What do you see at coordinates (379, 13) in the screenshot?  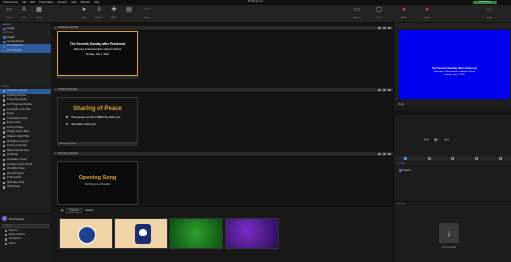 I see `clear-button: ▢ Clear` at bounding box center [379, 13].